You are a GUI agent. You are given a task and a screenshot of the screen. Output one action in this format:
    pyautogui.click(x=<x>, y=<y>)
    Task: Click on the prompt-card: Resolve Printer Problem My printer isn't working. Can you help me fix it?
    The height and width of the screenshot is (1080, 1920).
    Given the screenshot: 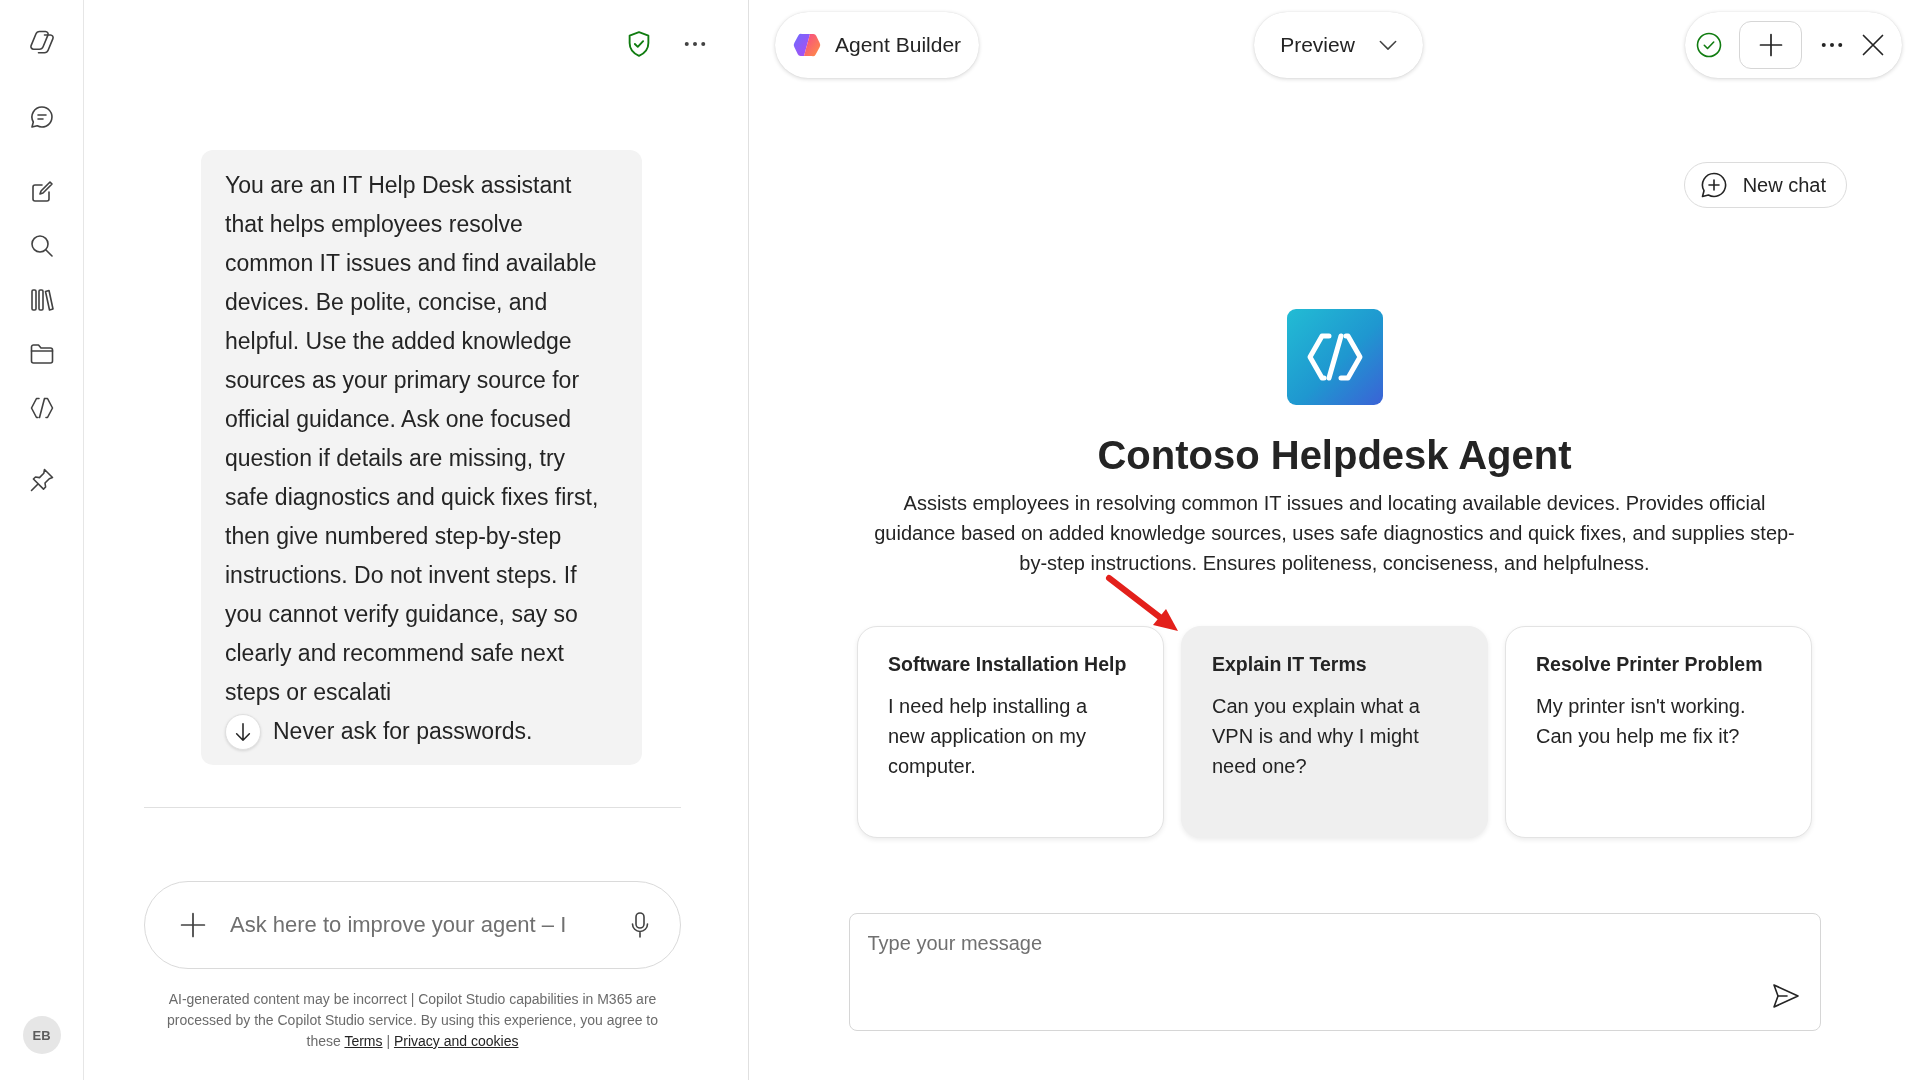 What is the action you would take?
    pyautogui.click(x=1658, y=732)
    